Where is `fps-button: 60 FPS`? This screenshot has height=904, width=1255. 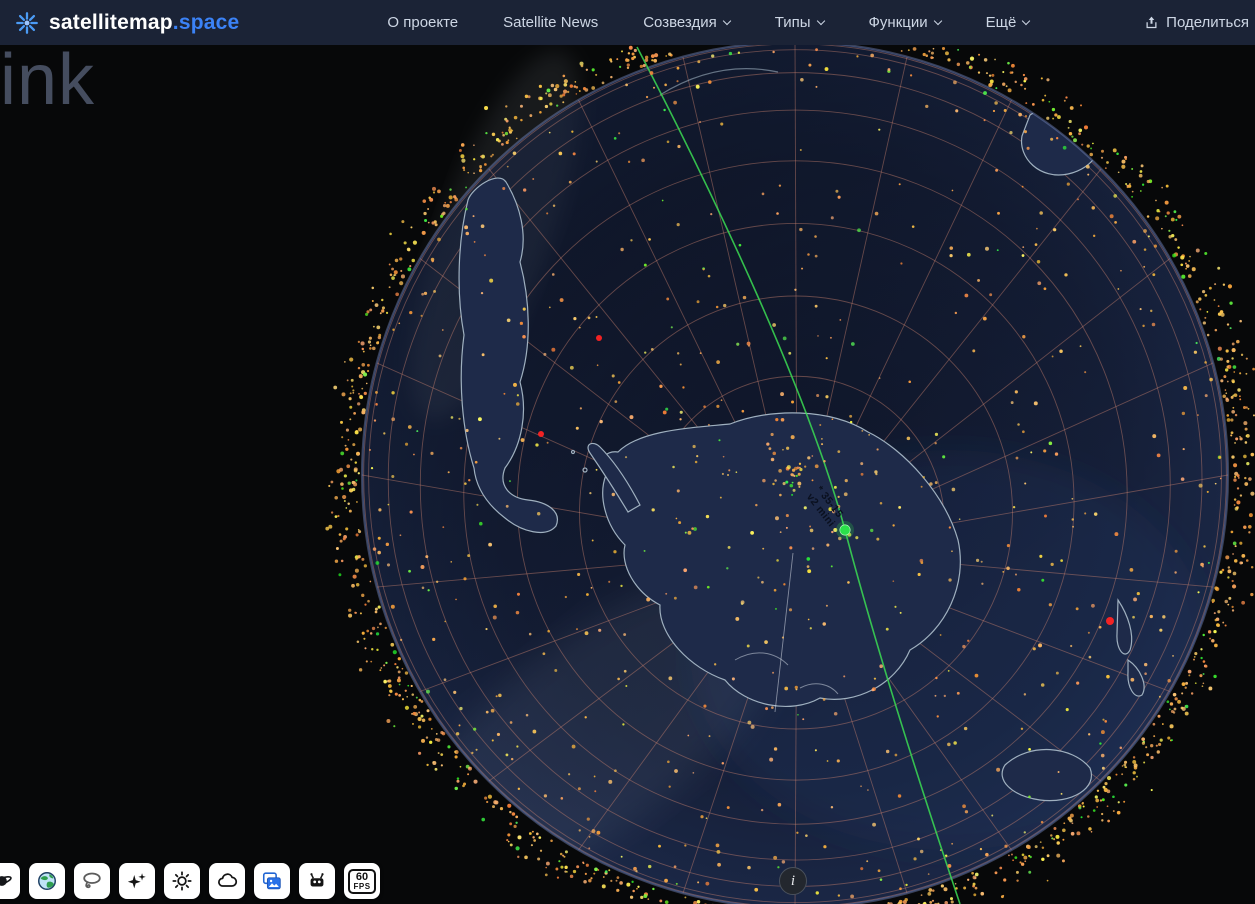
fps-button: 60 FPS is located at coordinates (362, 881).